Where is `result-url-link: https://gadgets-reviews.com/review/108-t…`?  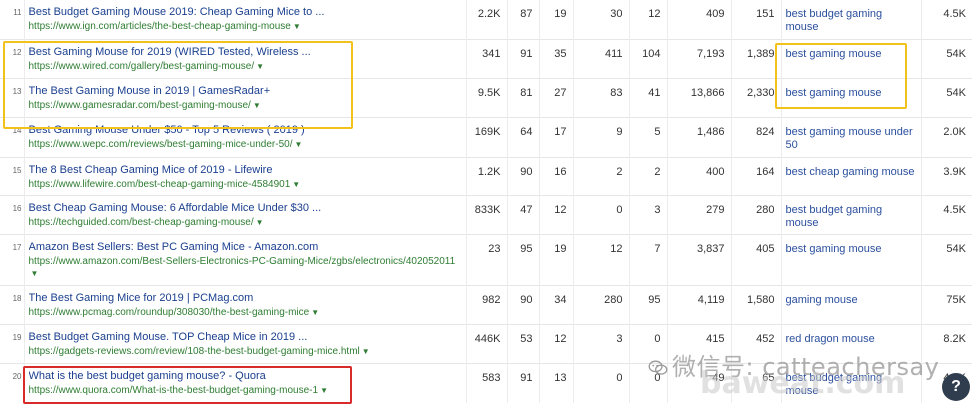 result-url-link: https://gadgets-reviews.com/review/108-t… is located at coordinates (244, 352).